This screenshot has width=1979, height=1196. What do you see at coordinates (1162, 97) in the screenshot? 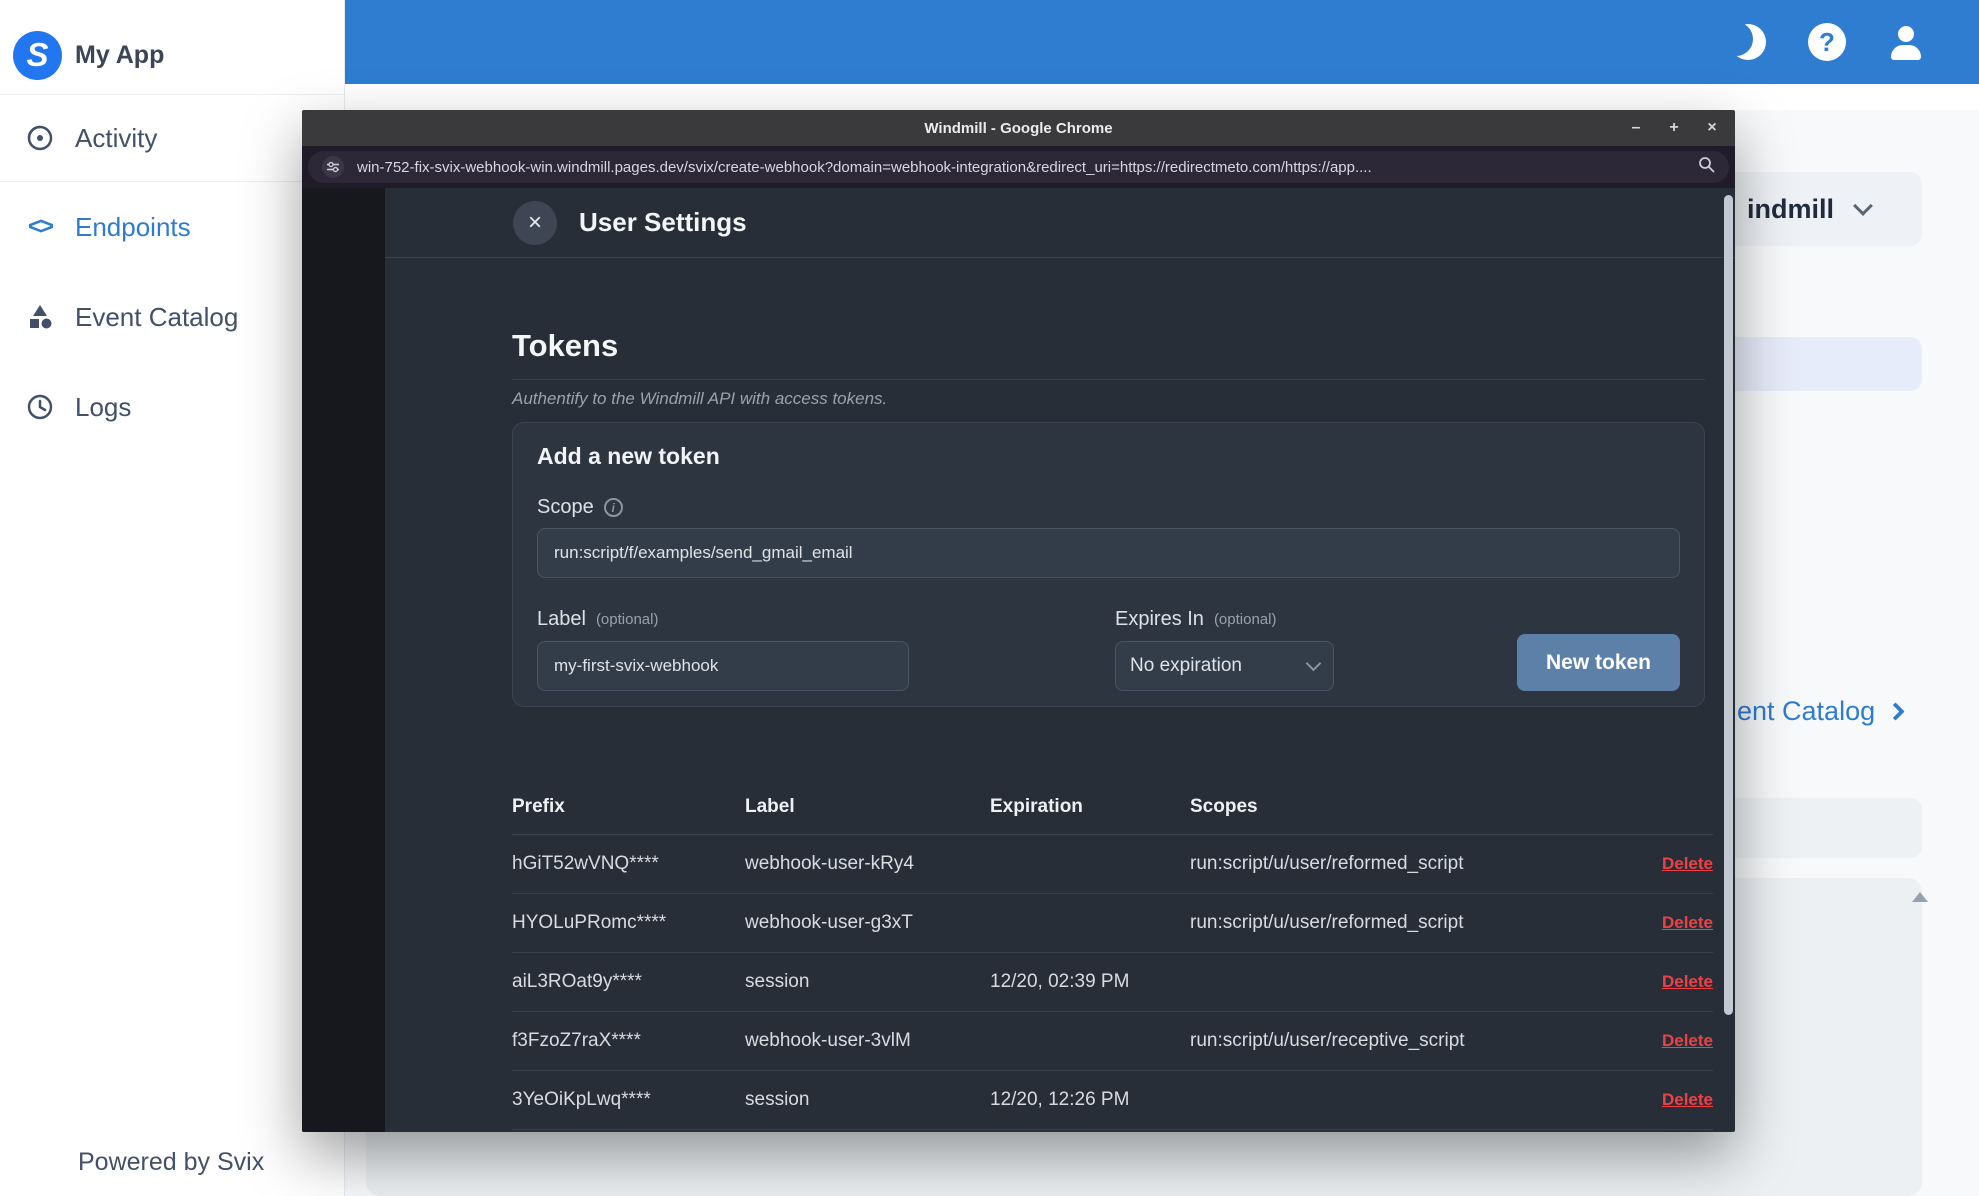
I see `header-gap` at bounding box center [1162, 97].